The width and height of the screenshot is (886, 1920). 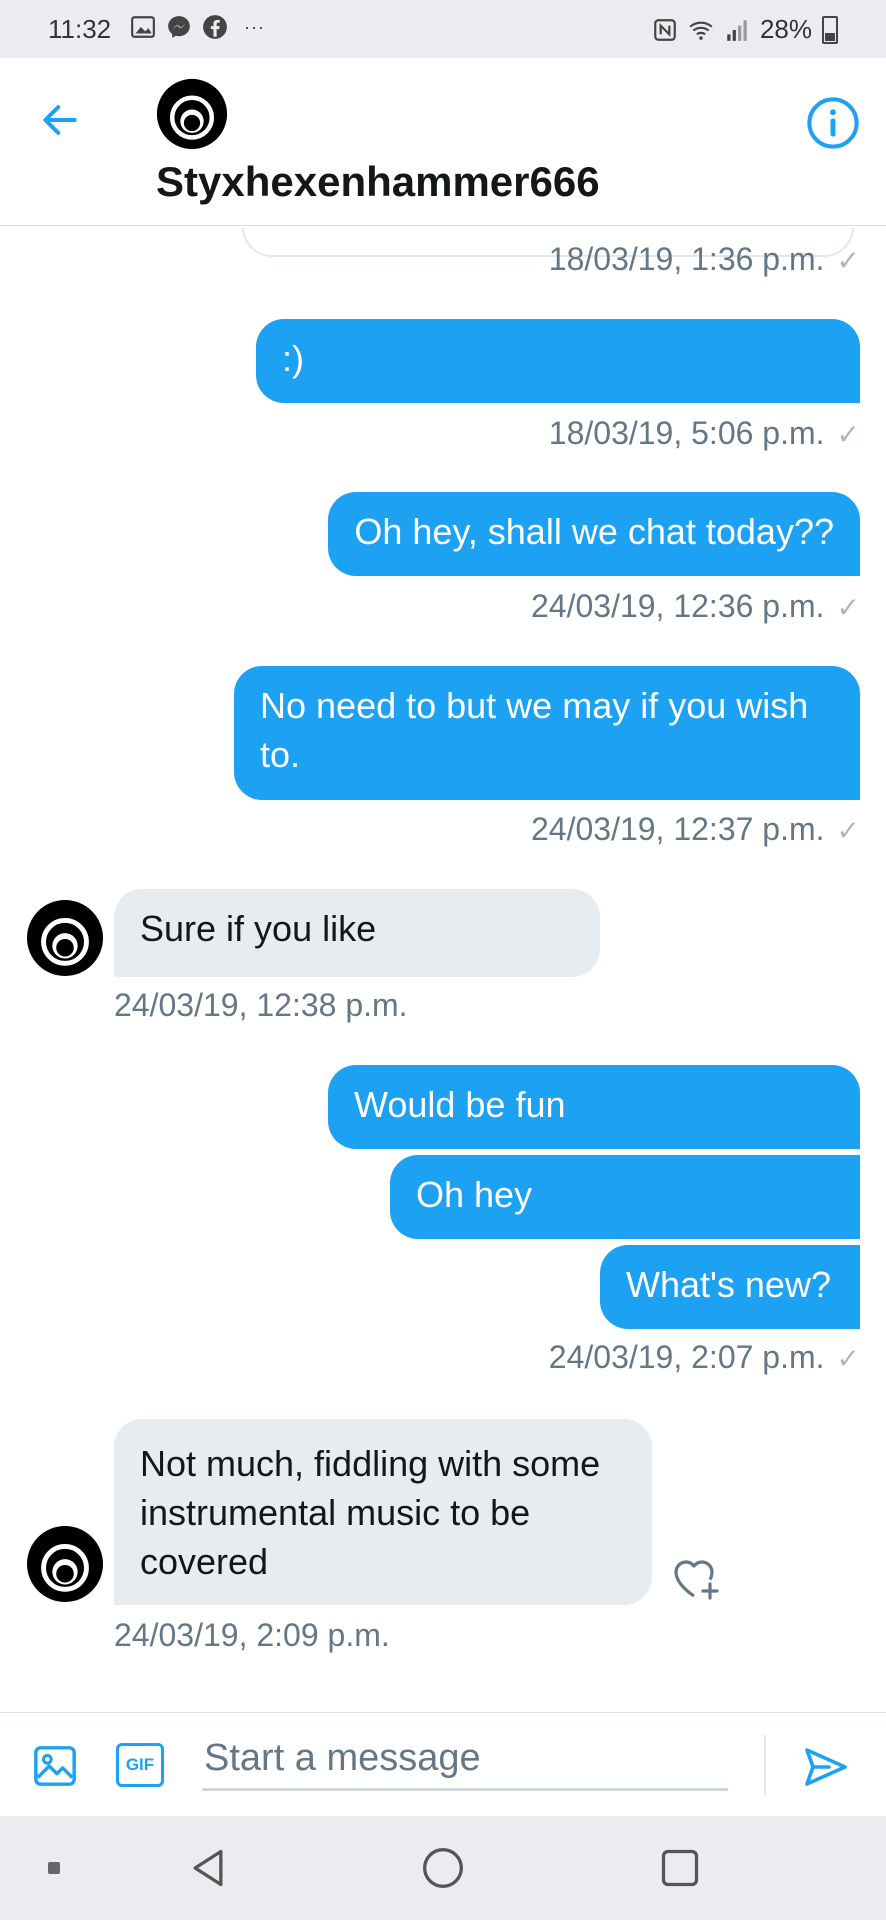 I want to click on messenger-icon, so click(x=179, y=27).